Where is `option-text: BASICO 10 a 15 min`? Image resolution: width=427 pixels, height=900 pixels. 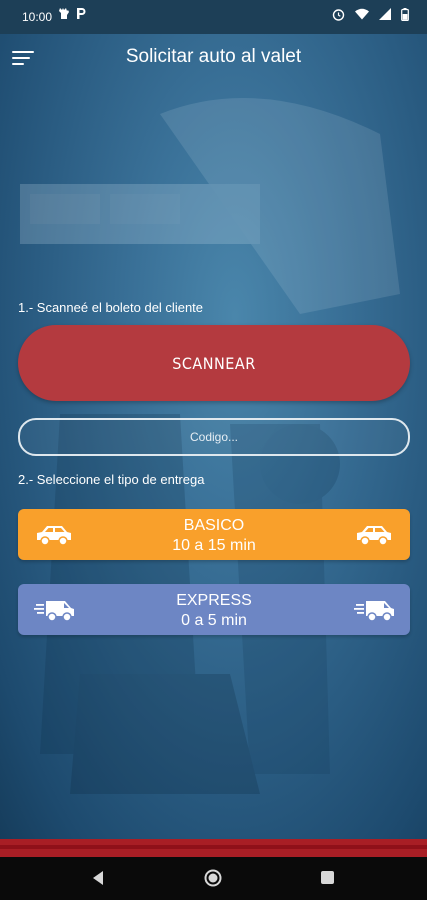 option-text: BASICO 10 a 15 min is located at coordinates (214, 536).